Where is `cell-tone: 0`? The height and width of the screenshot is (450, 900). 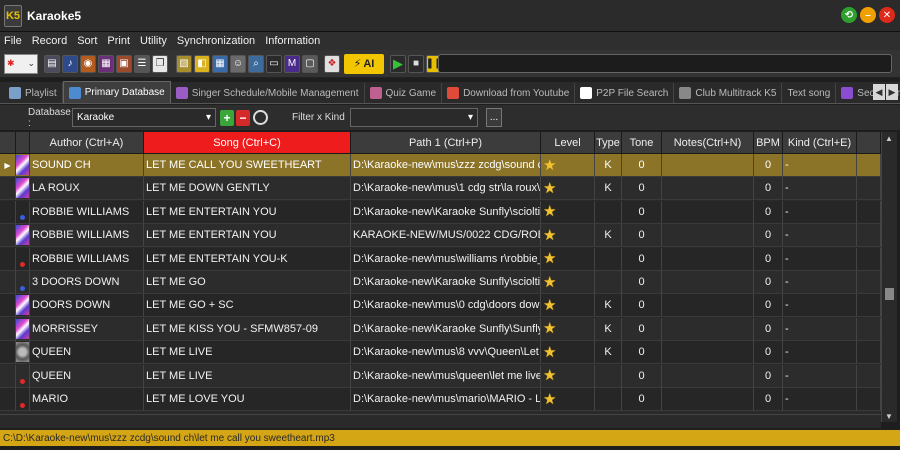 cell-tone: 0 is located at coordinates (642, 306).